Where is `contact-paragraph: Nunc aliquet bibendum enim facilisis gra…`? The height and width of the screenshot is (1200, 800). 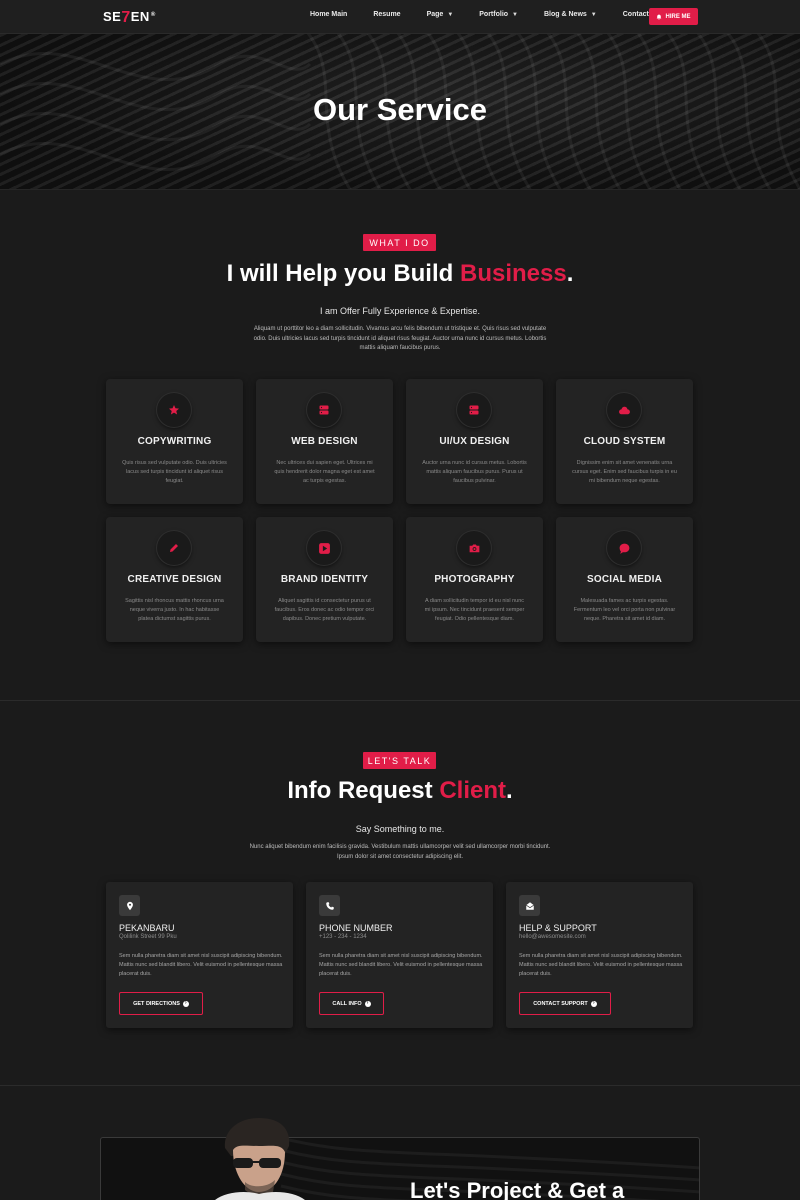
contact-paragraph: Nunc aliquet bibendum enim facilisis gra… is located at coordinates (400, 852).